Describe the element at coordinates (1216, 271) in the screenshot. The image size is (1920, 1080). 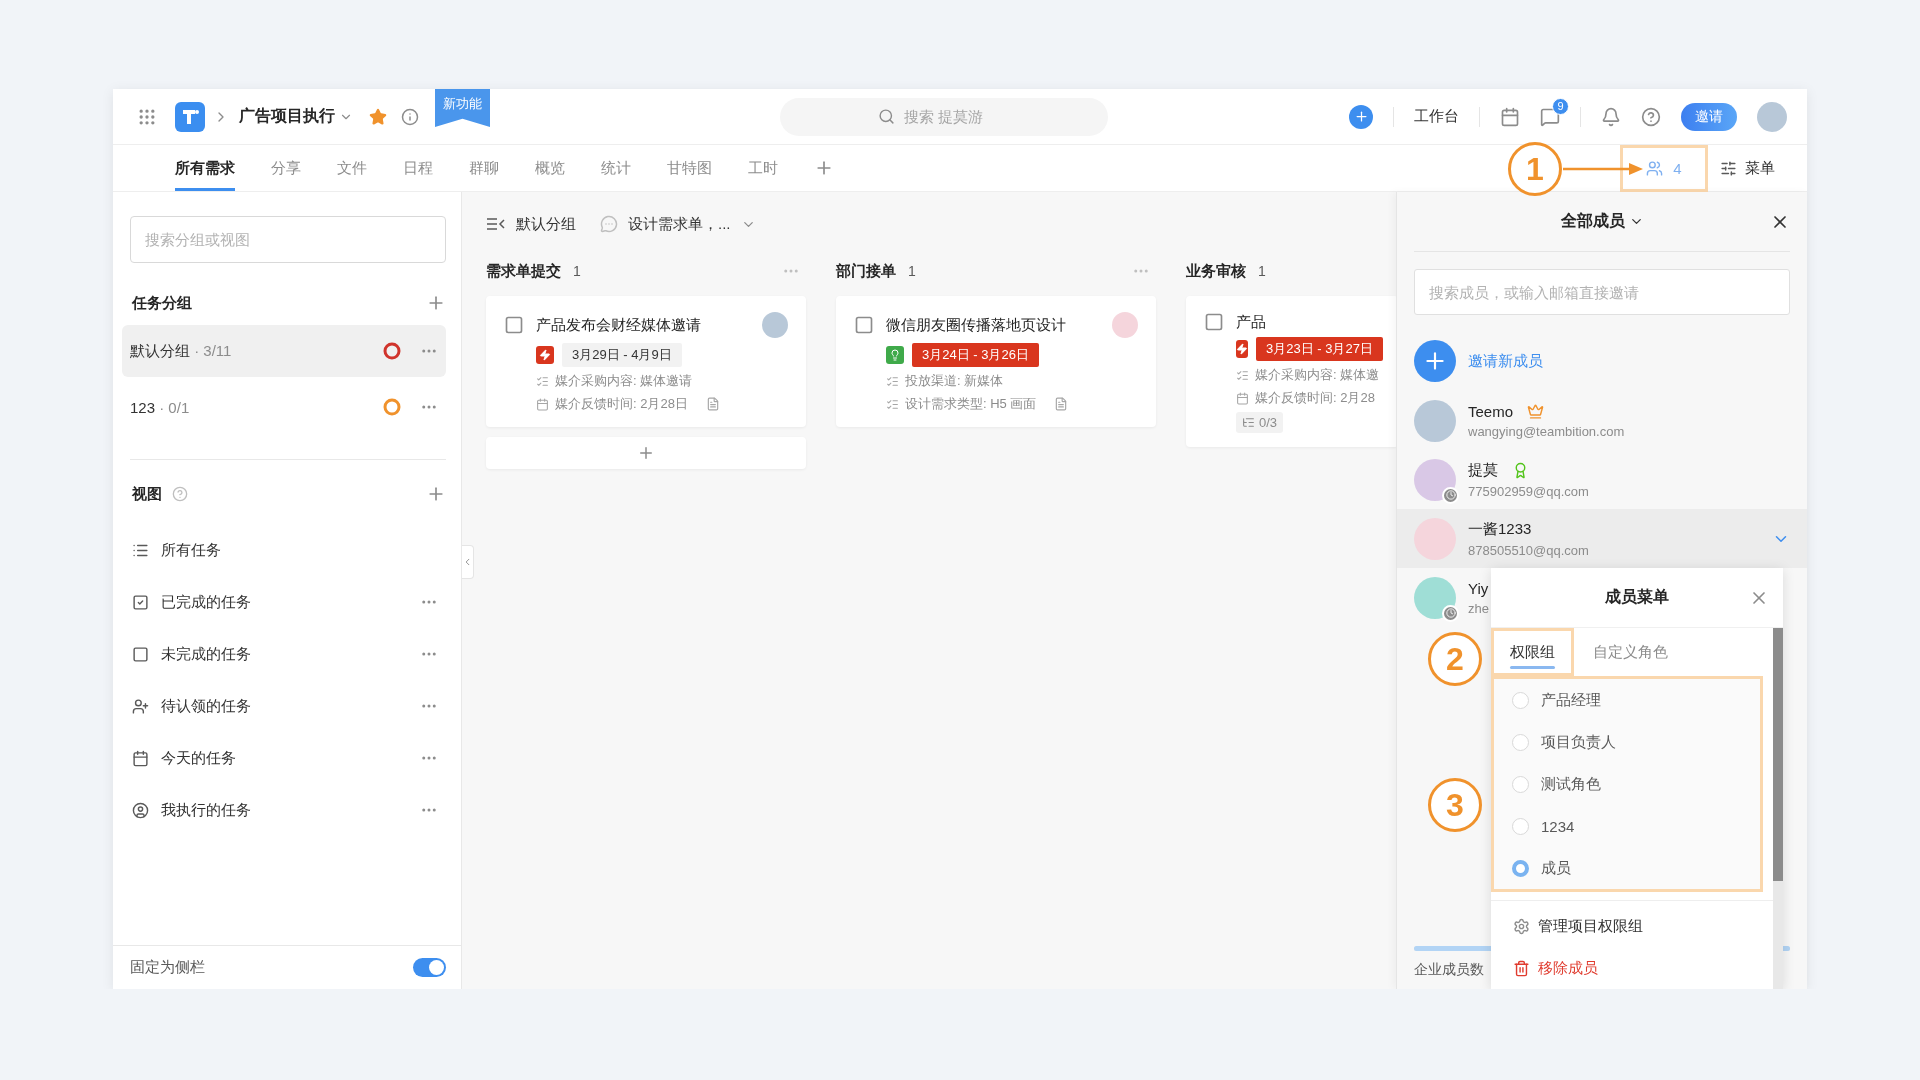
I see `column-title: 业务审核` at that location.